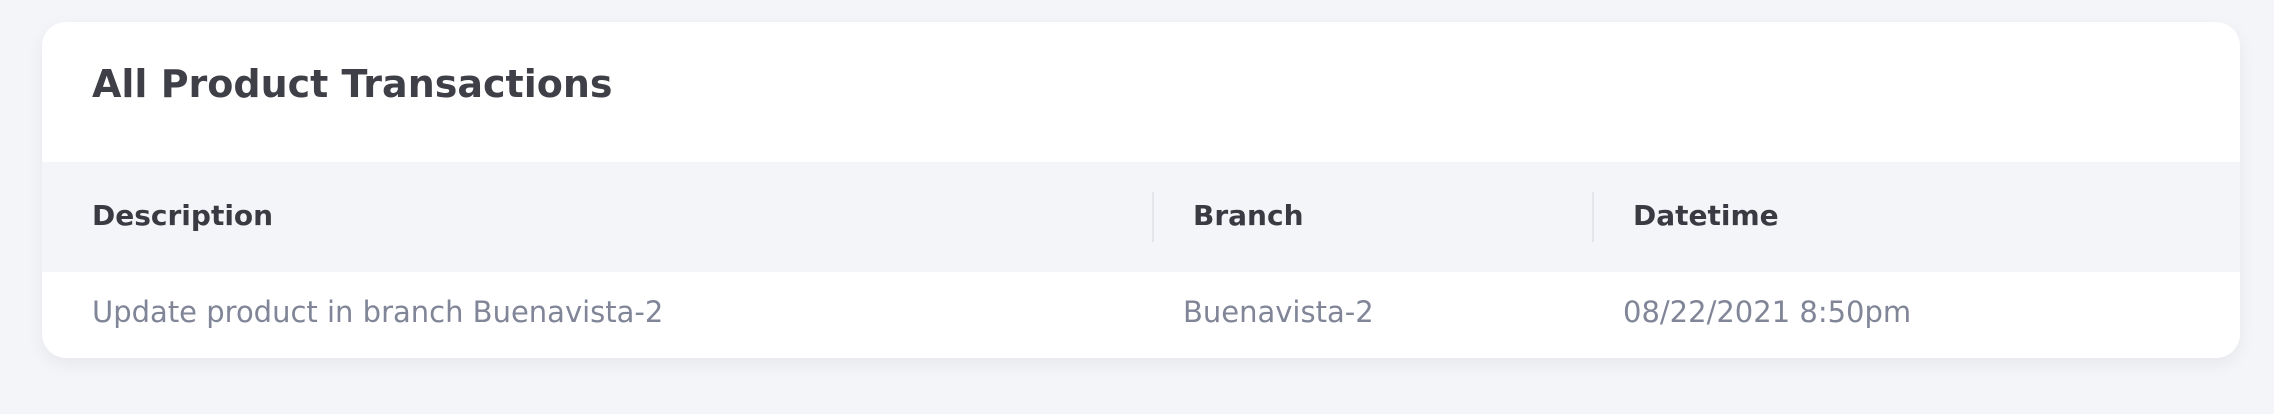  Describe the element at coordinates (352, 84) in the screenshot. I see `card-title: All Product Transactions` at that location.